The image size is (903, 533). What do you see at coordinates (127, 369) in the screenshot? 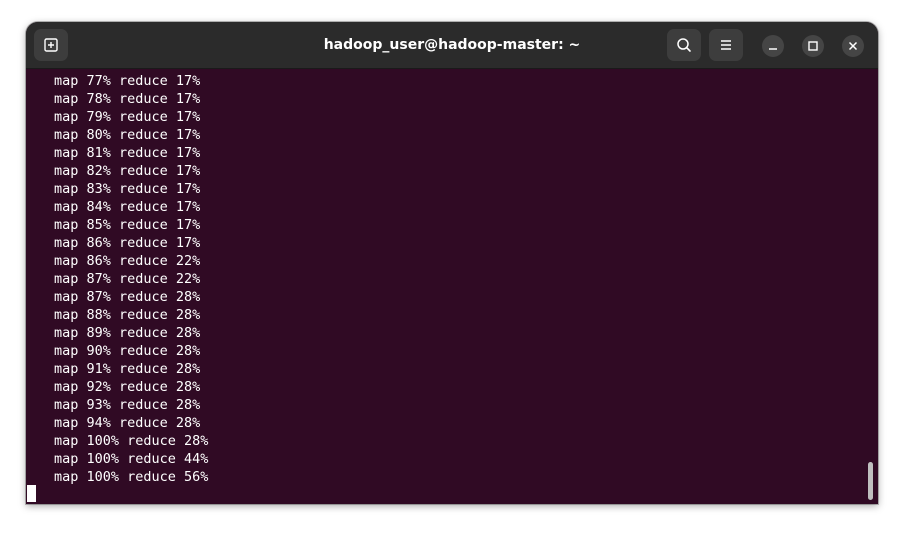
I see `output-line: map 91% reduce 28%` at bounding box center [127, 369].